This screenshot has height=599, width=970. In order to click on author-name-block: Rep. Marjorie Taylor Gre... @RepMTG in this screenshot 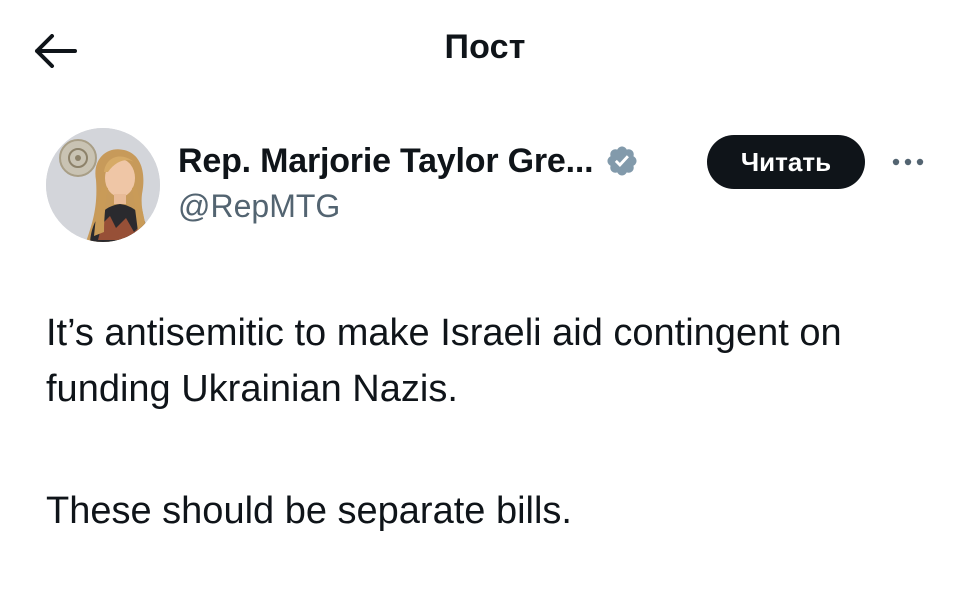, I will do `click(408, 181)`.